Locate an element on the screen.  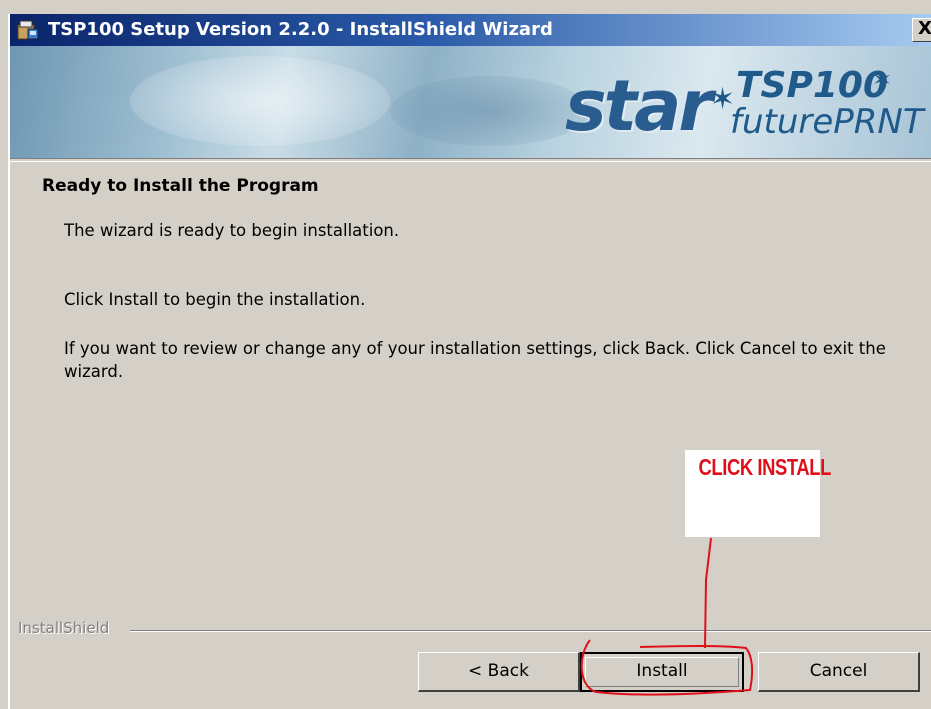
setup-app-icon is located at coordinates (28, 30).